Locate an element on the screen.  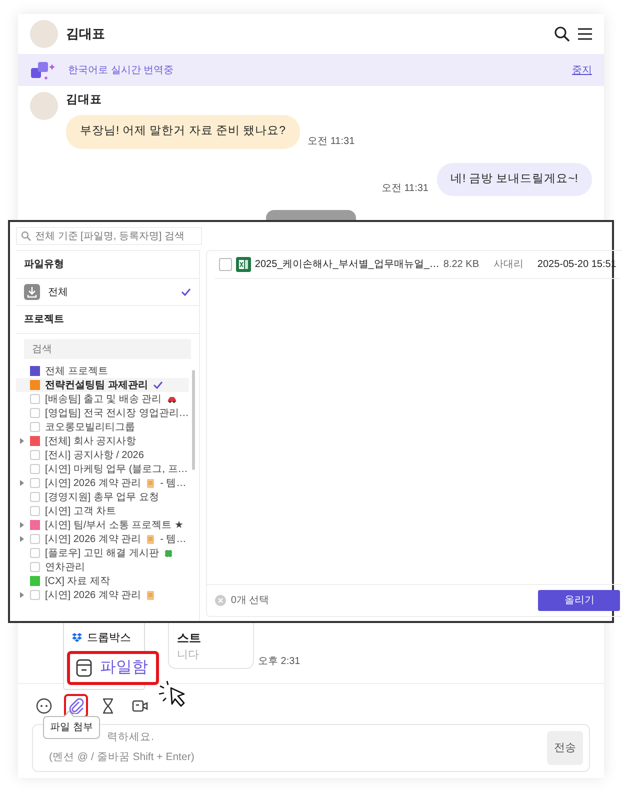
project-item: [CX] 자료 제작 is located at coordinates (102, 581).